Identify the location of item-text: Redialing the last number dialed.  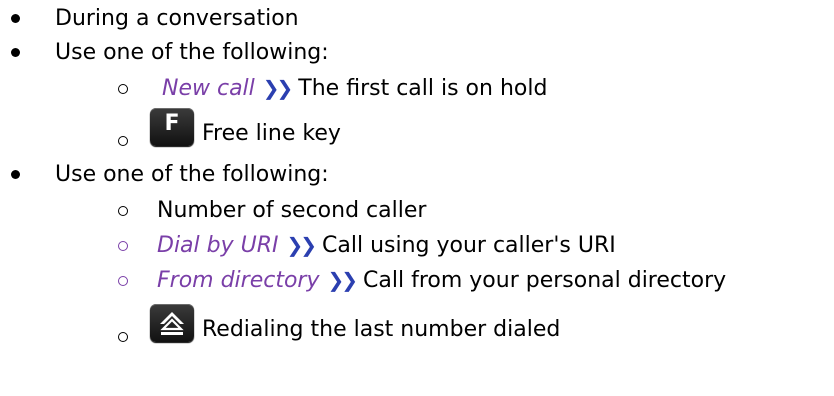
(381, 329).